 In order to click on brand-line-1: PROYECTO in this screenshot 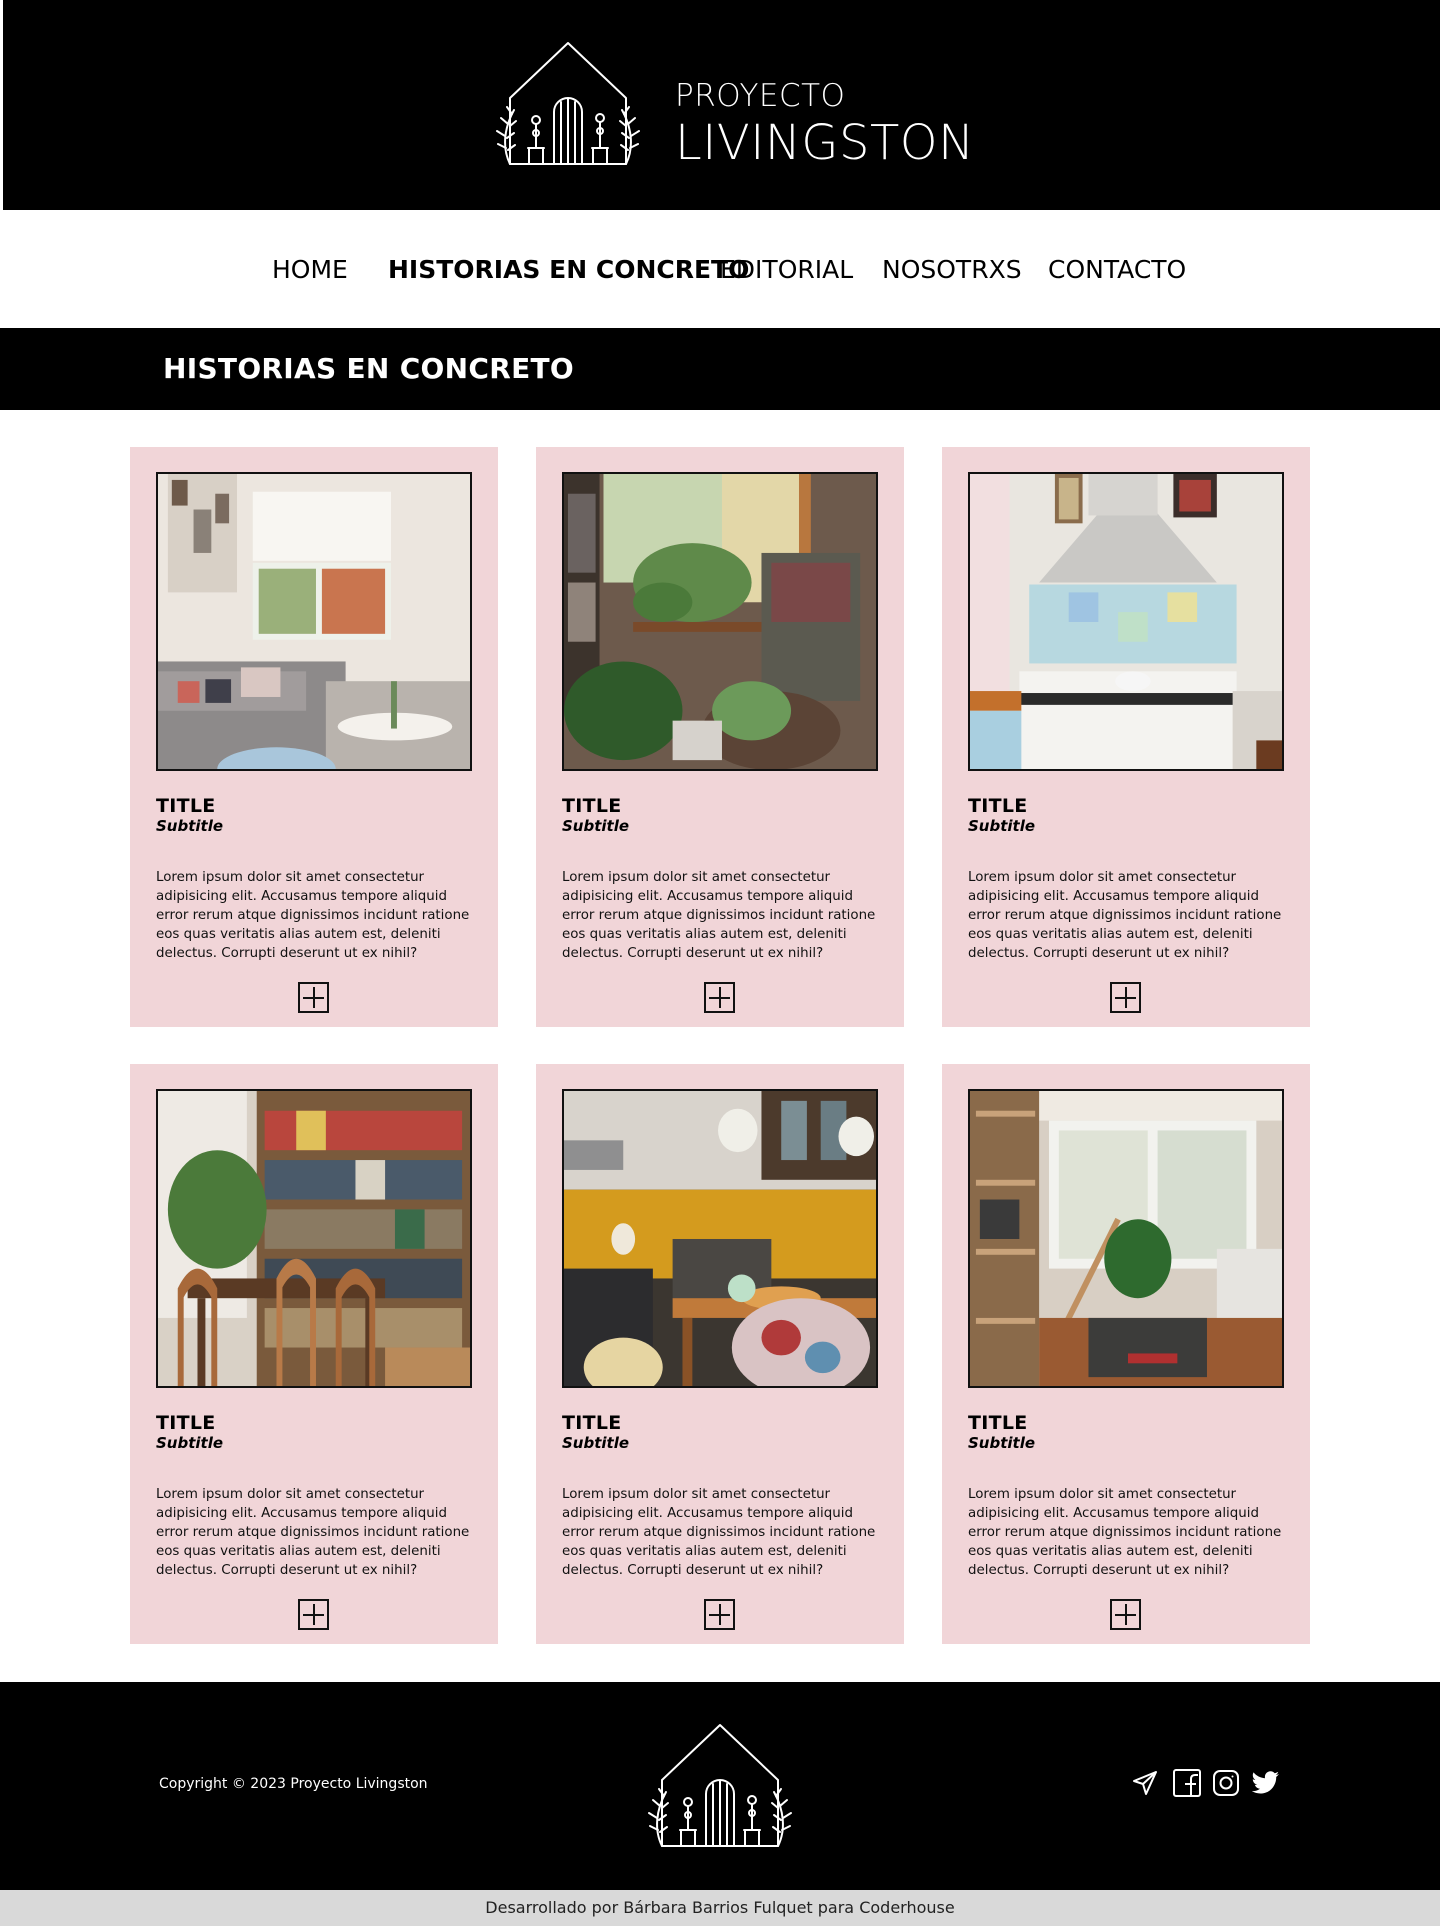, I will do `click(760, 96)`.